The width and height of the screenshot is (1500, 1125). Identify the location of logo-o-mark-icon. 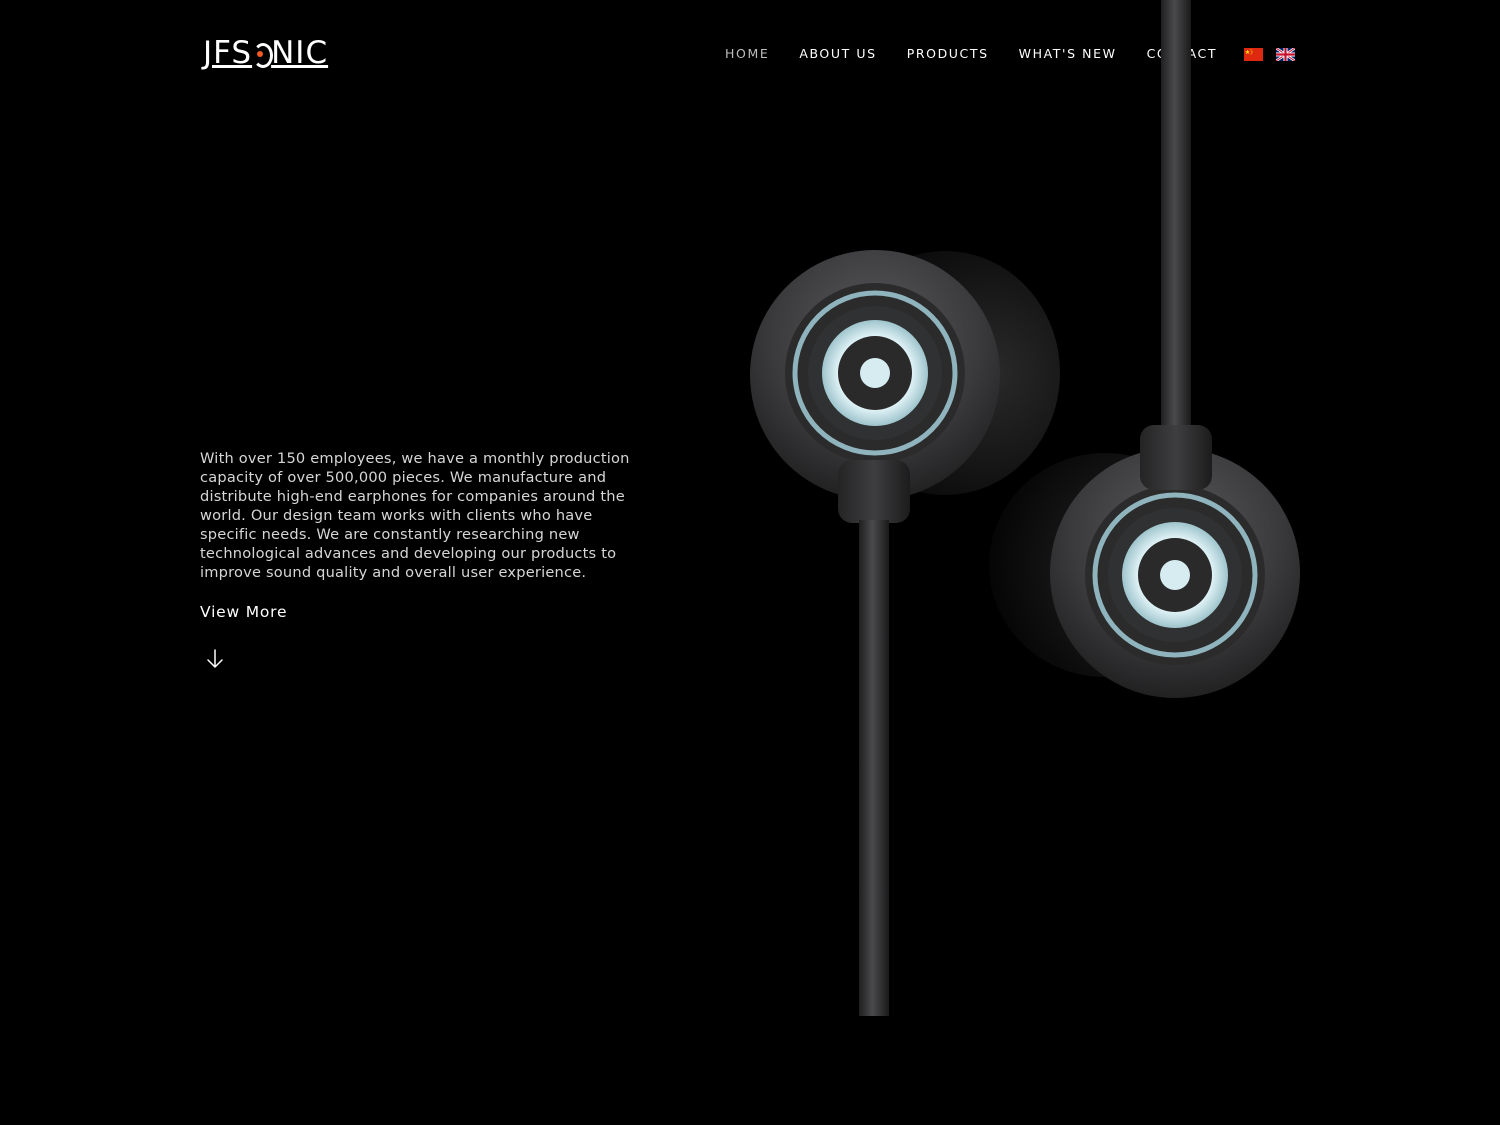
(263, 54).